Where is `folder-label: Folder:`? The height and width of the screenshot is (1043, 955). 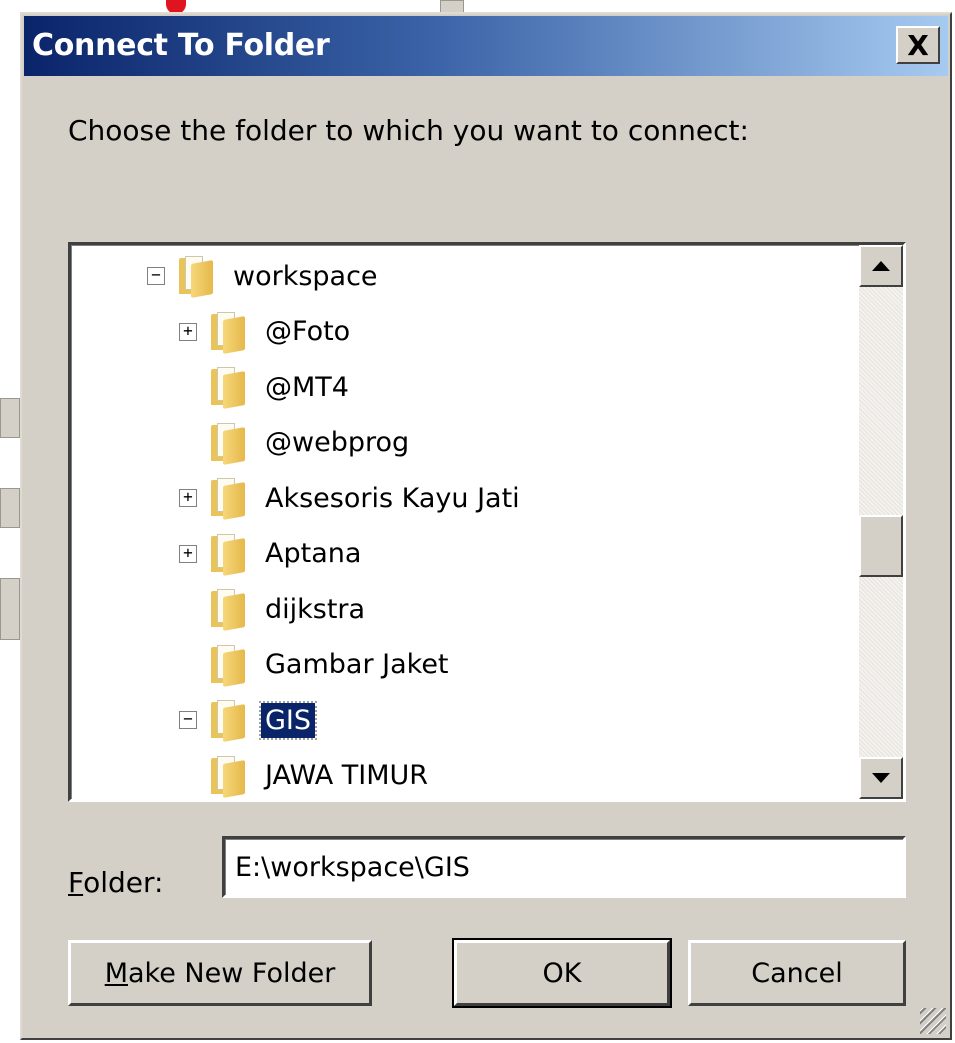
folder-label: Folder: is located at coordinates (115, 882).